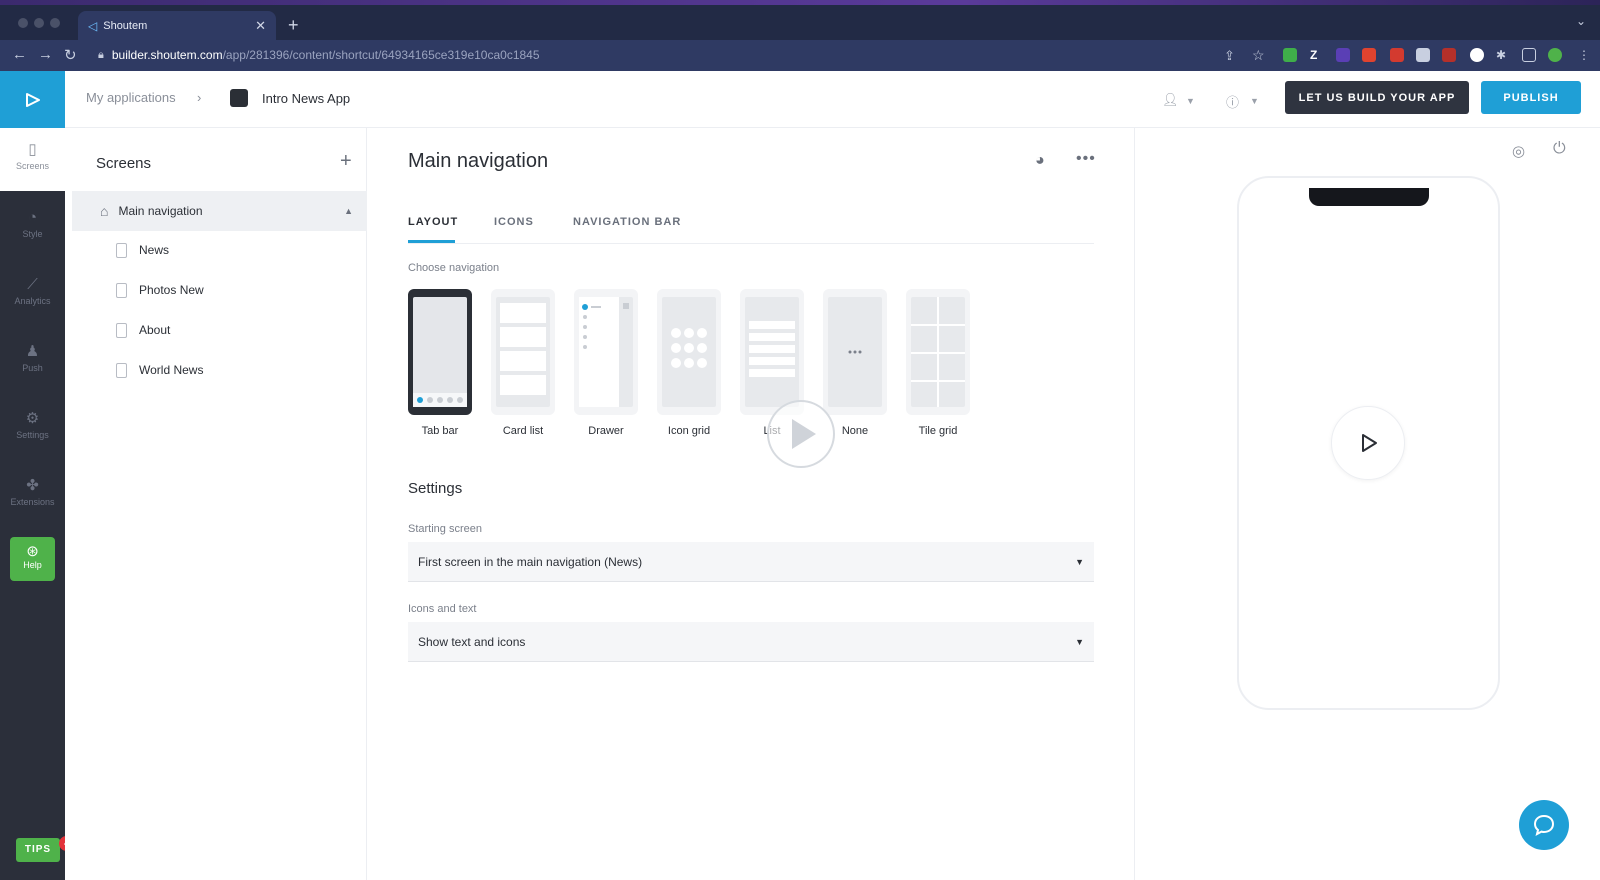 This screenshot has width=1600, height=880. Describe the element at coordinates (231, 330) in the screenshot. I see `screen-item-about: About` at that location.